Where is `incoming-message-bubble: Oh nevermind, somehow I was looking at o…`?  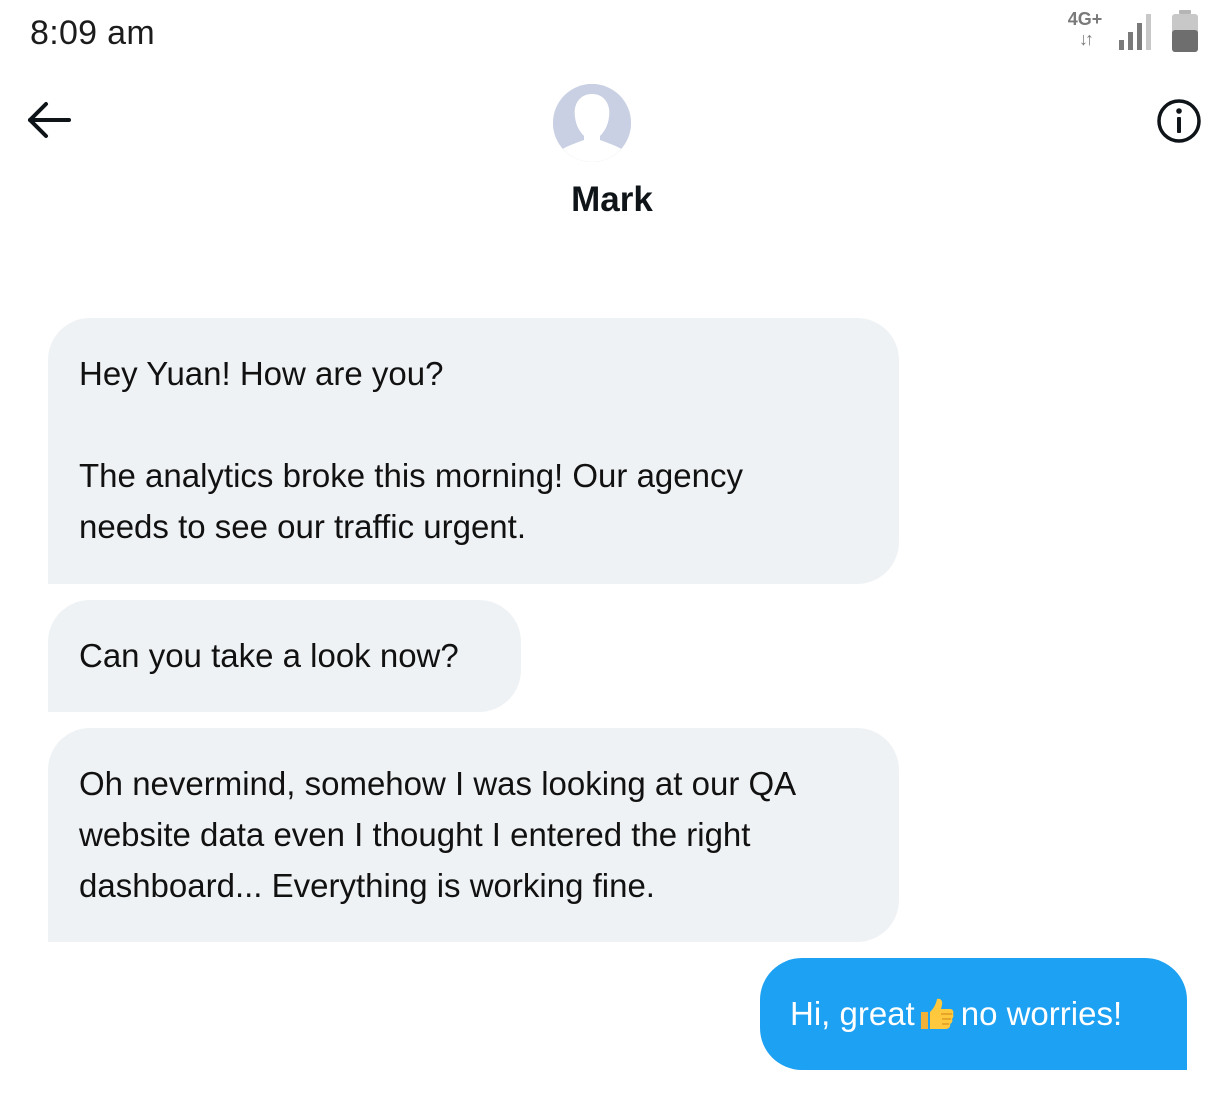
incoming-message-bubble: Oh nevermind, somehow I was looking at o… is located at coordinates (473, 835).